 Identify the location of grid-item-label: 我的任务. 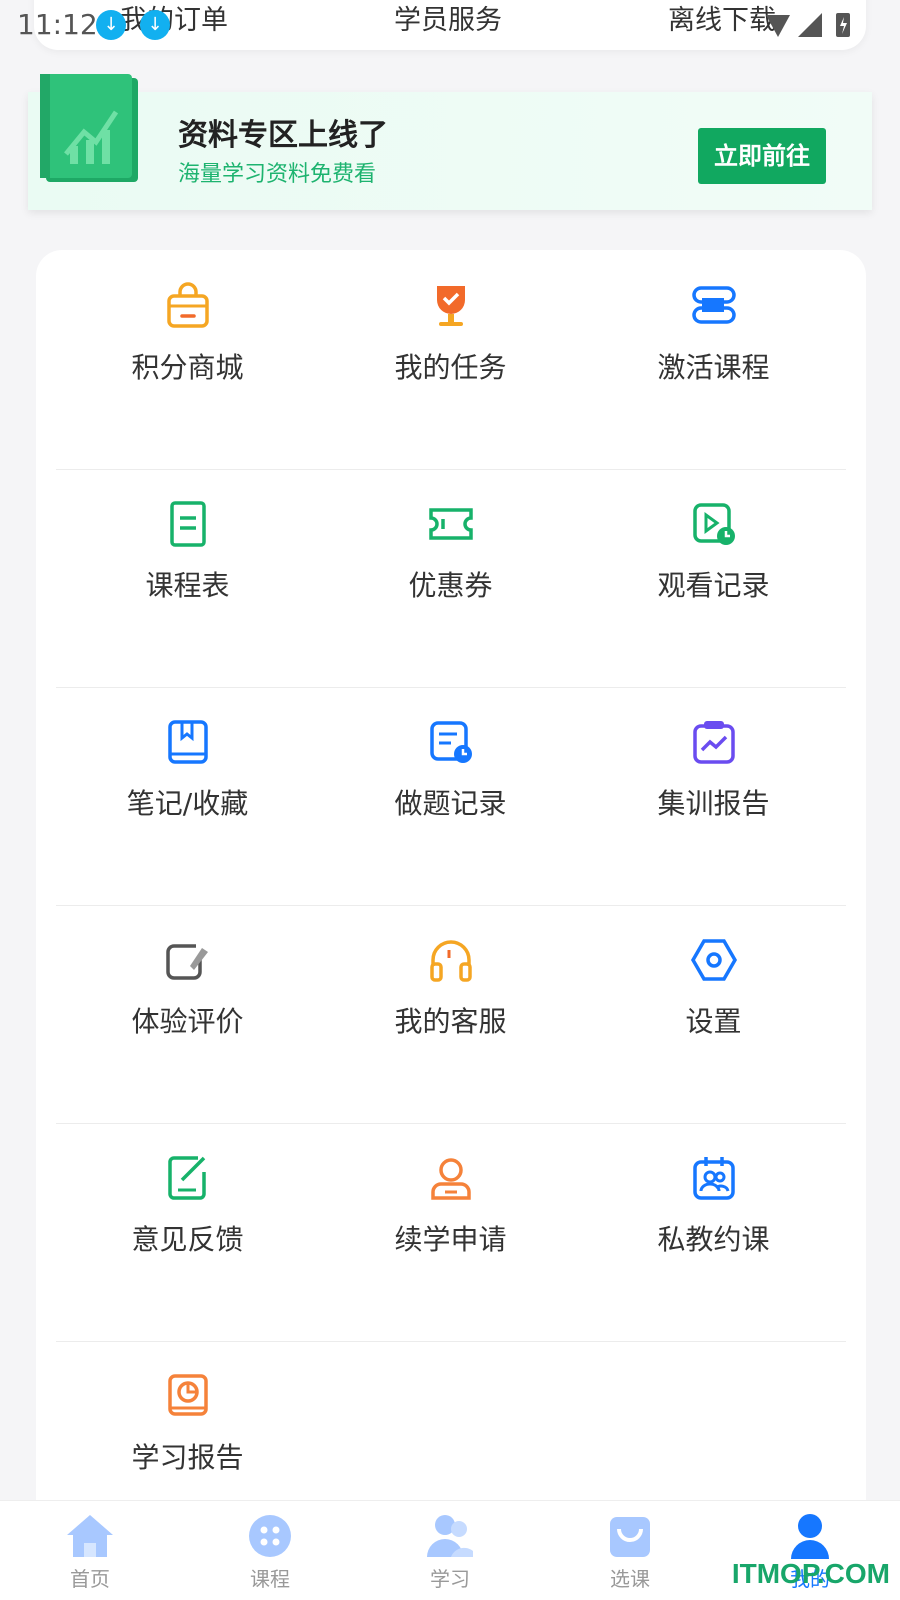
(450, 367).